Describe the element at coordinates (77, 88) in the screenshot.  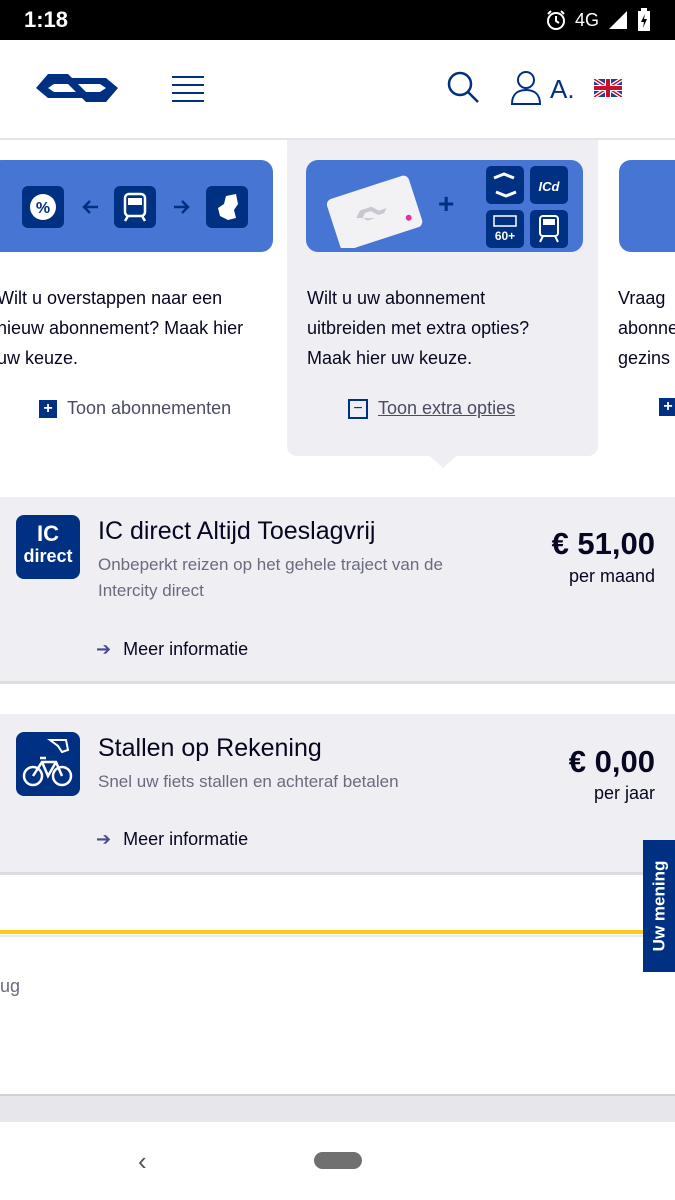
I see `ns-logo` at that location.